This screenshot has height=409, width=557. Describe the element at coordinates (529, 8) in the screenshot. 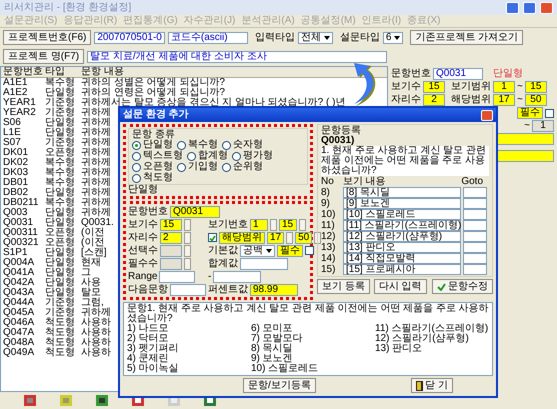

I see `maximize-button` at that location.